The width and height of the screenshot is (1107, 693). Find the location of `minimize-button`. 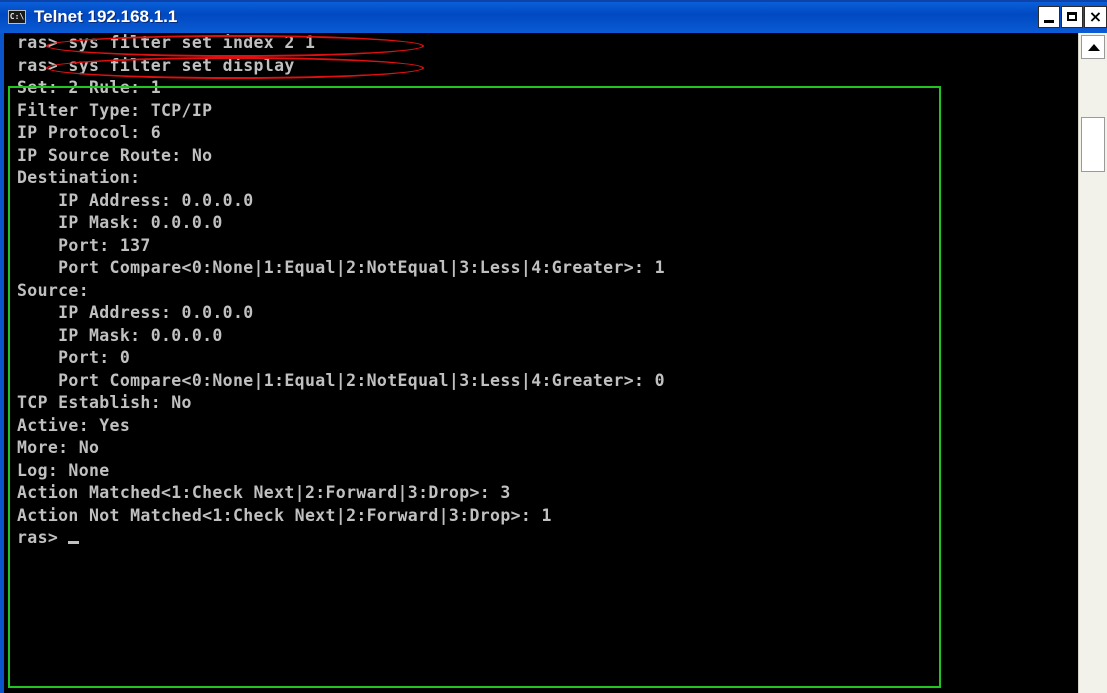

minimize-button is located at coordinates (1049, 17).